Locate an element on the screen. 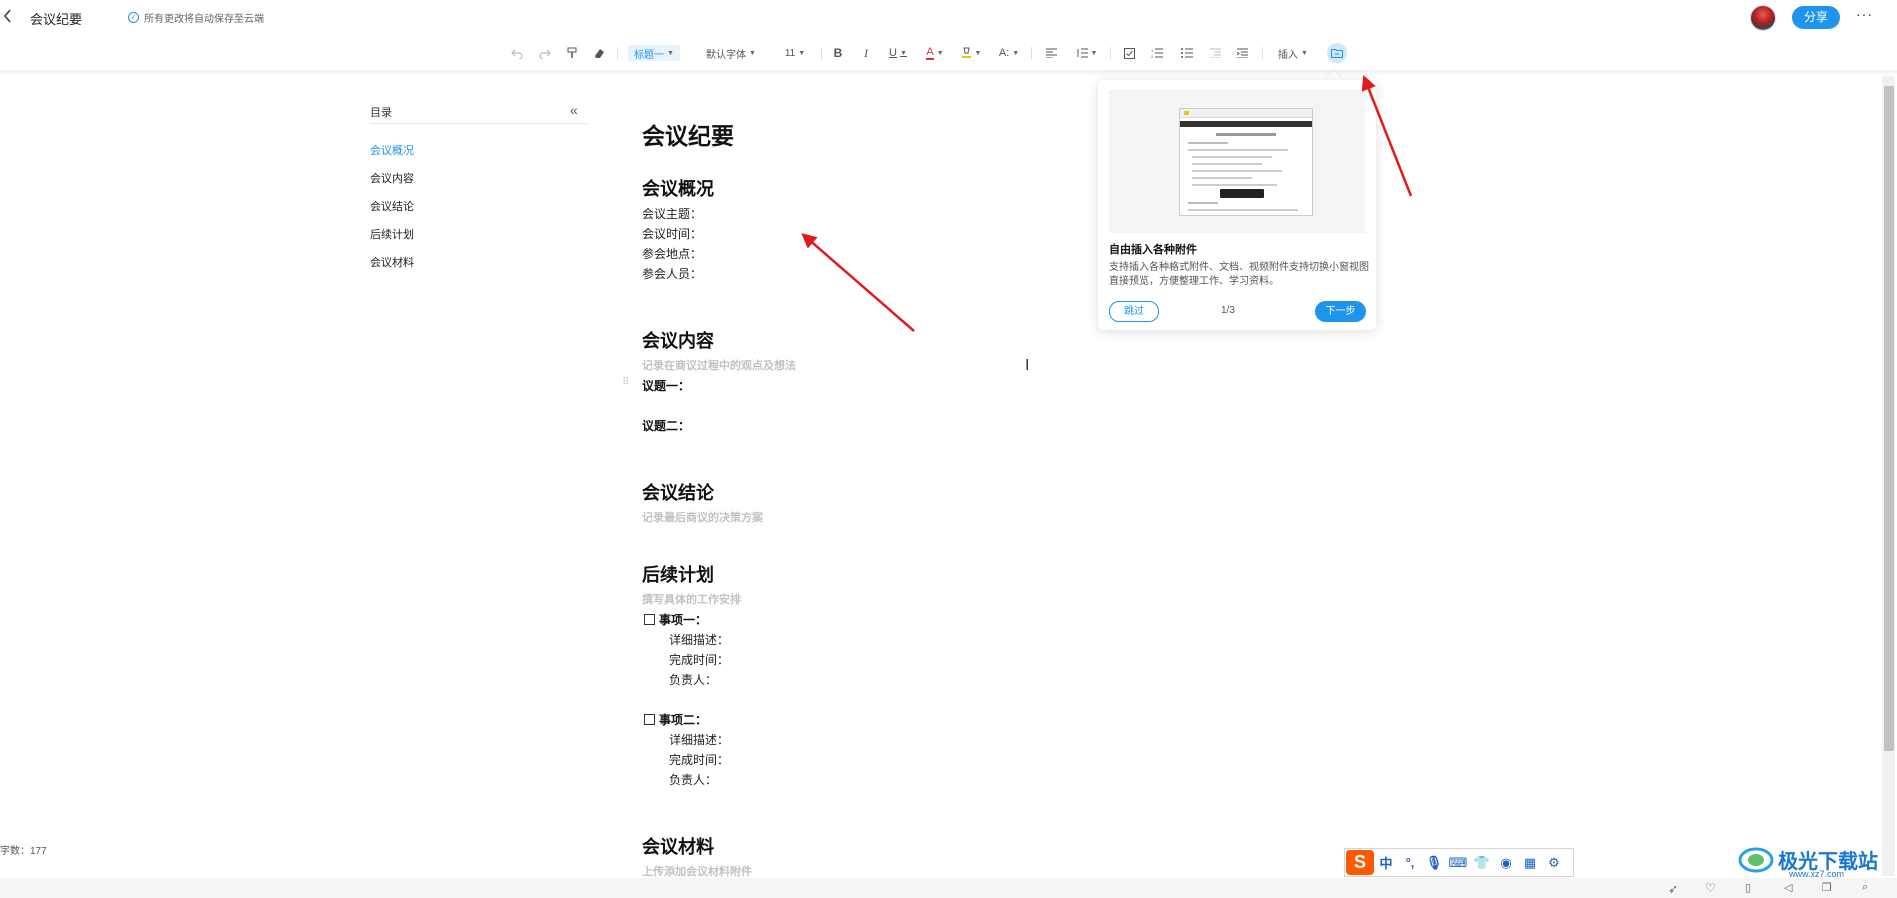 The image size is (1897, 898). indent-button is located at coordinates (1242, 53).